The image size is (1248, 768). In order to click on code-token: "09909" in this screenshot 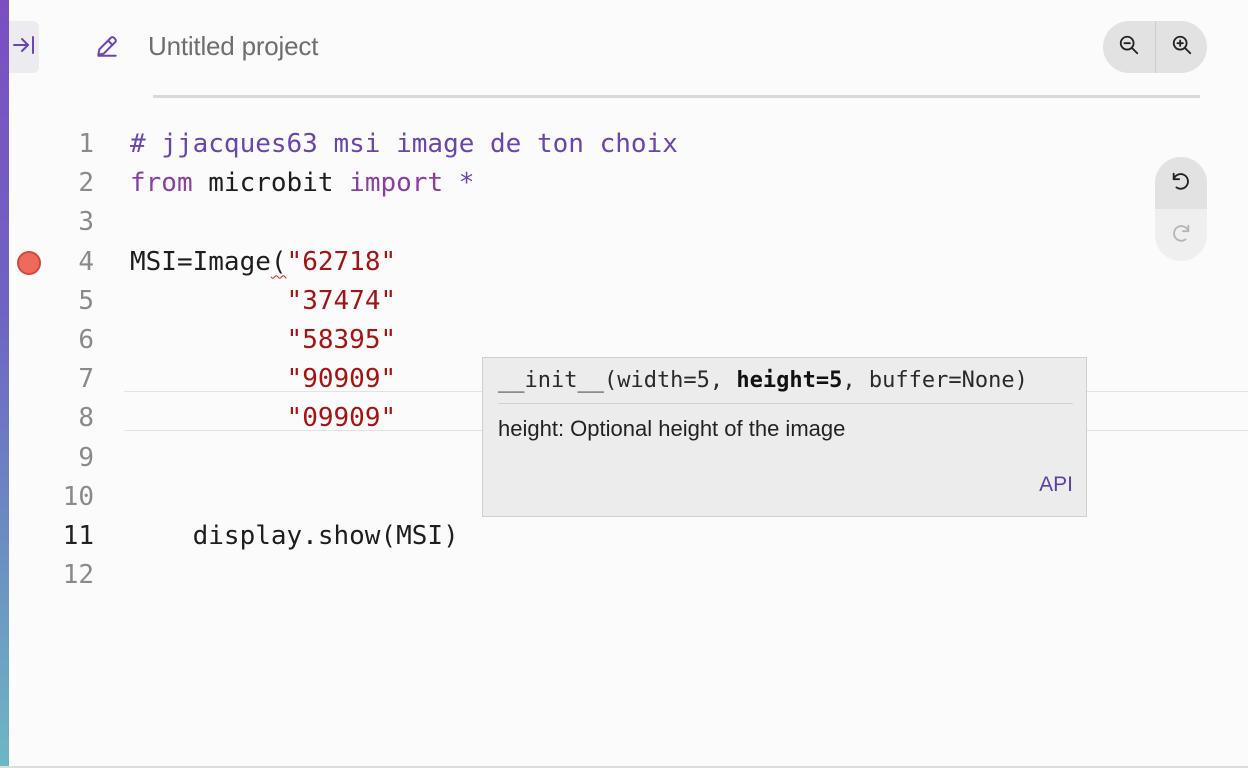, I will do `click(341, 418)`.